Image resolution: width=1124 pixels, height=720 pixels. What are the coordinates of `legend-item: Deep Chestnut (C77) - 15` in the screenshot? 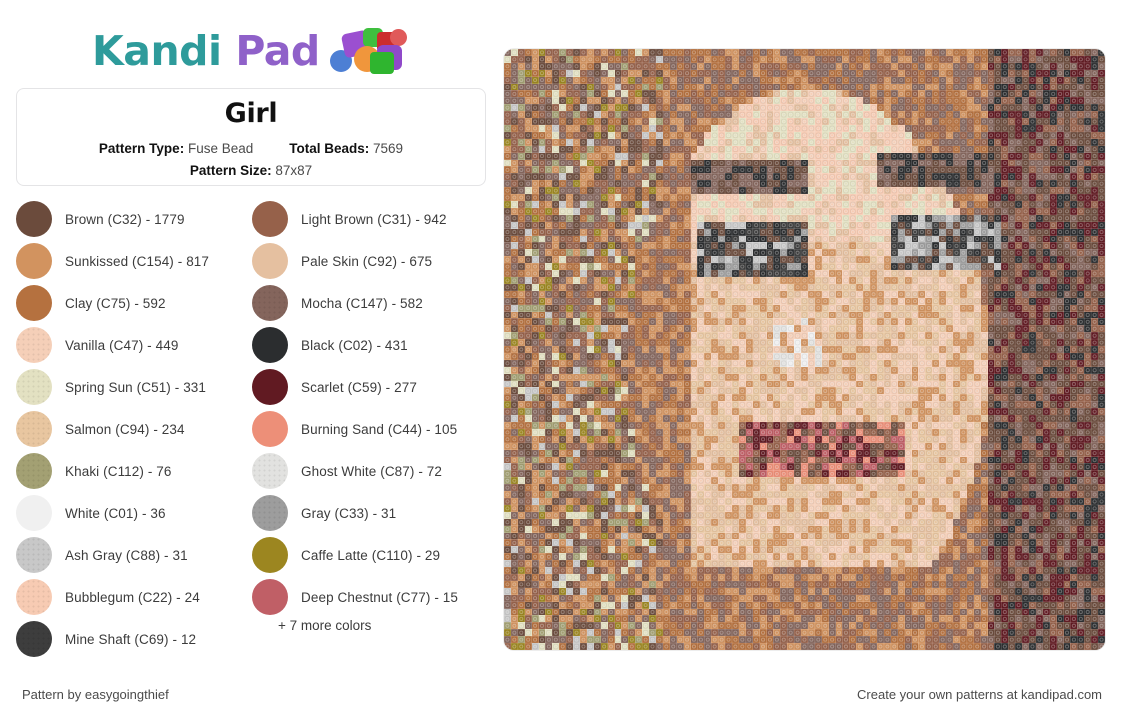 It's located at (370, 597).